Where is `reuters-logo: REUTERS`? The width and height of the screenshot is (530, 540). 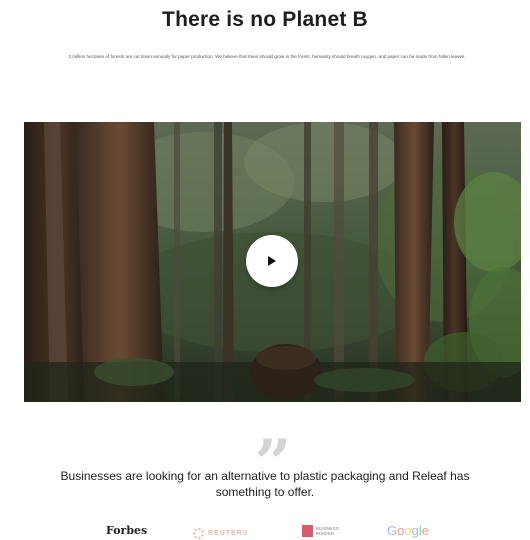 reuters-logo: REUTERS is located at coordinates (229, 532).